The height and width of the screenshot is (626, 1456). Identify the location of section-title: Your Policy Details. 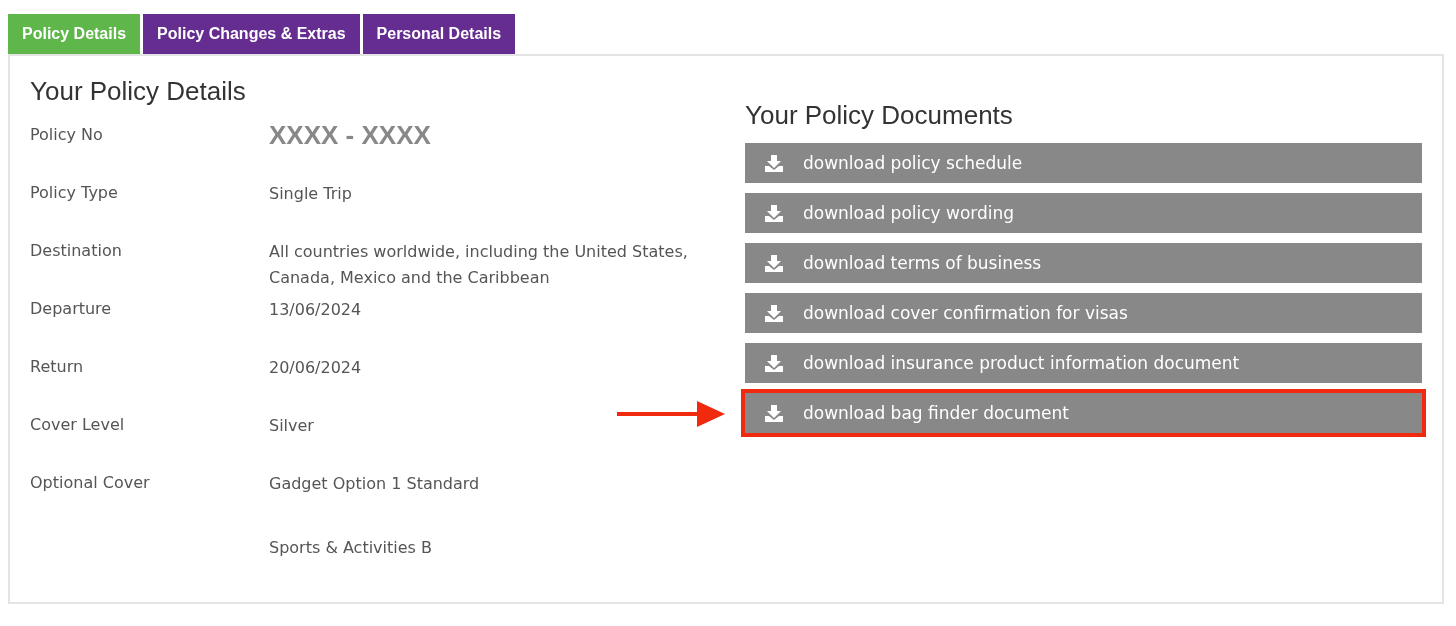
(138, 91).